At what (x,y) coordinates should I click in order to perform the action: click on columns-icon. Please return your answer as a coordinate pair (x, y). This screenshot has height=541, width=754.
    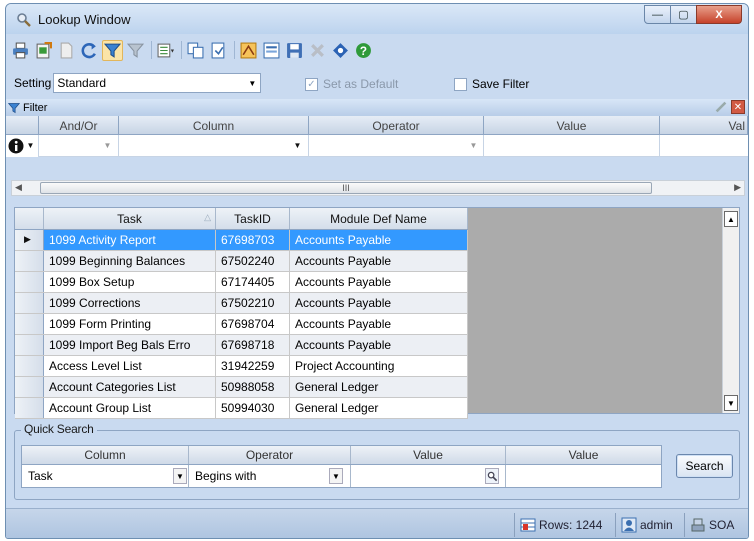
    Looking at the image, I should click on (165, 50).